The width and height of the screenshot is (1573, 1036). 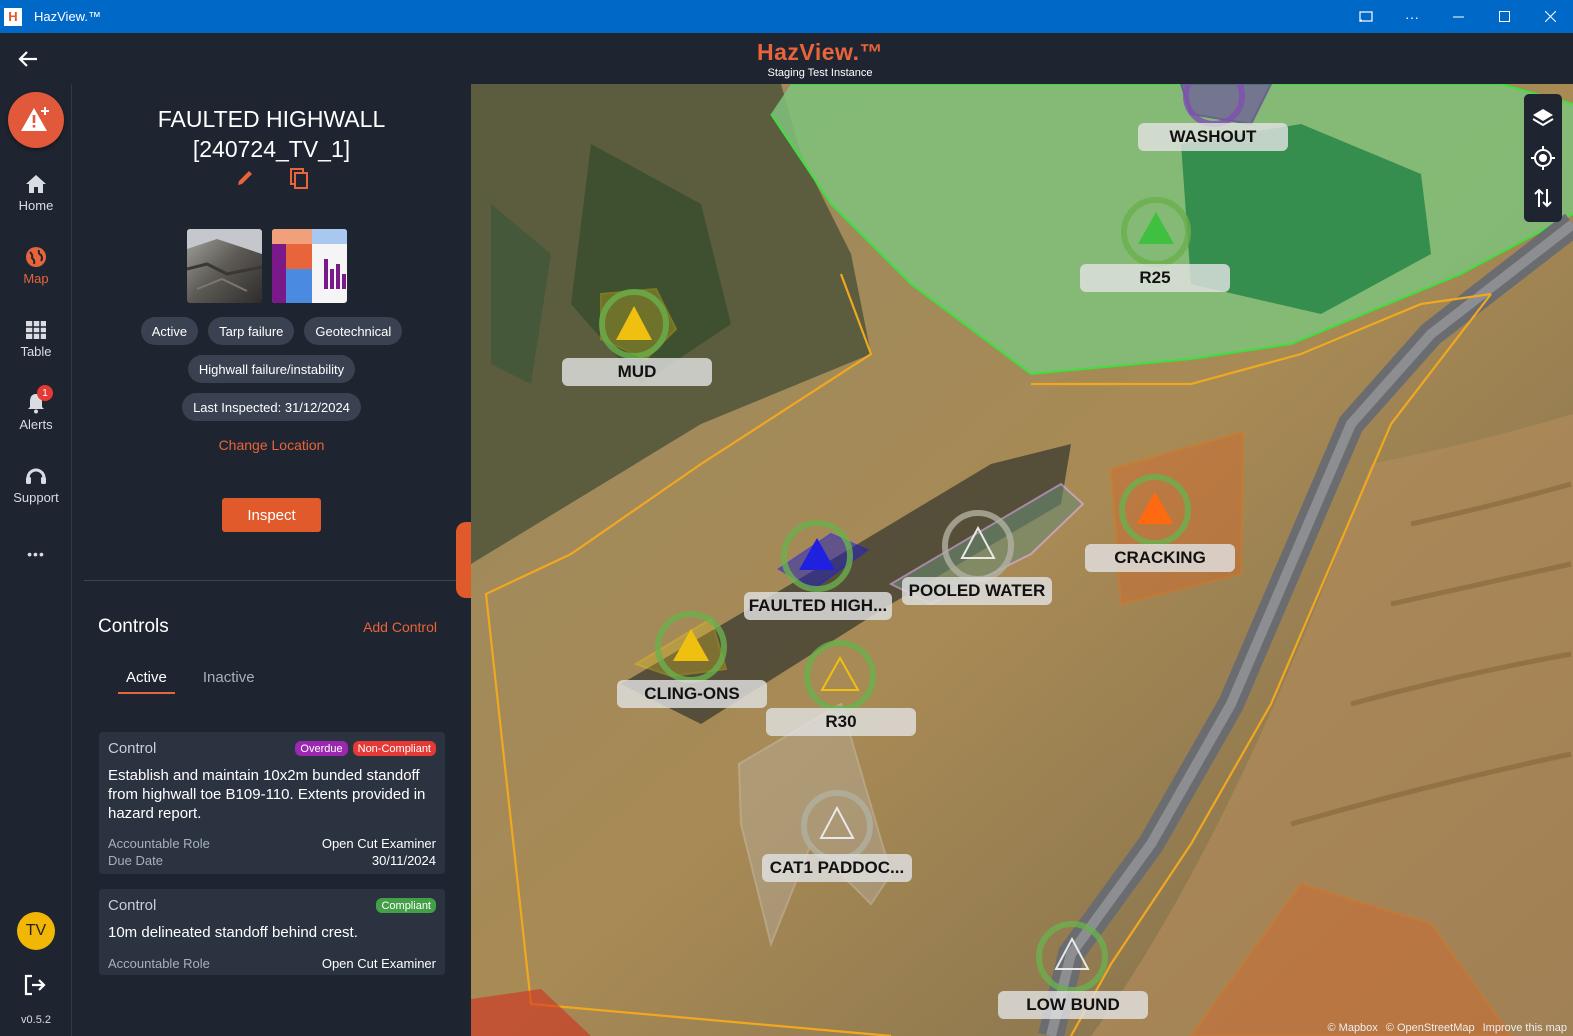 I want to click on nav-alerts: 1 Alerts, so click(x=36, y=408).